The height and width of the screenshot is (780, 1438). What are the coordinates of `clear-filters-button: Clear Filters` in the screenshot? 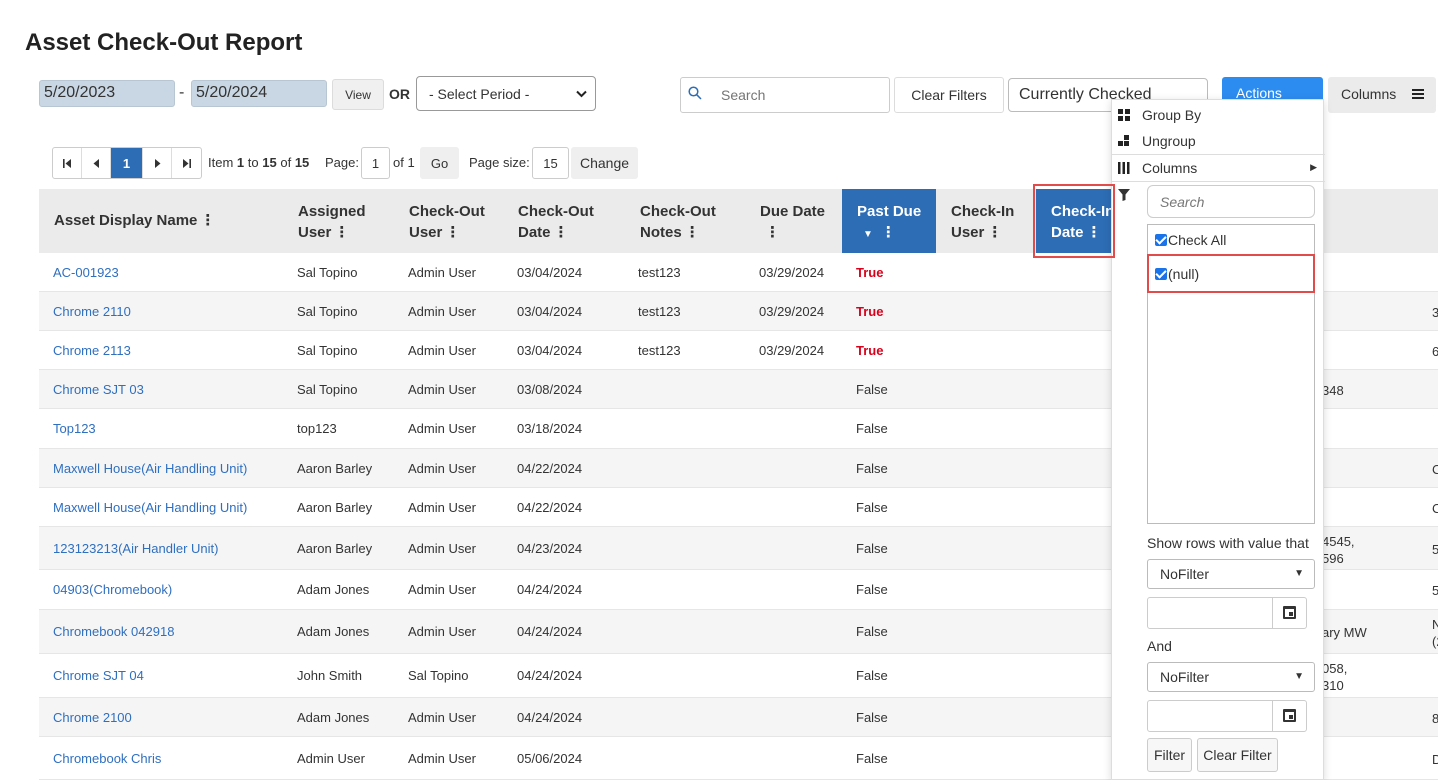 It's located at (949, 95).